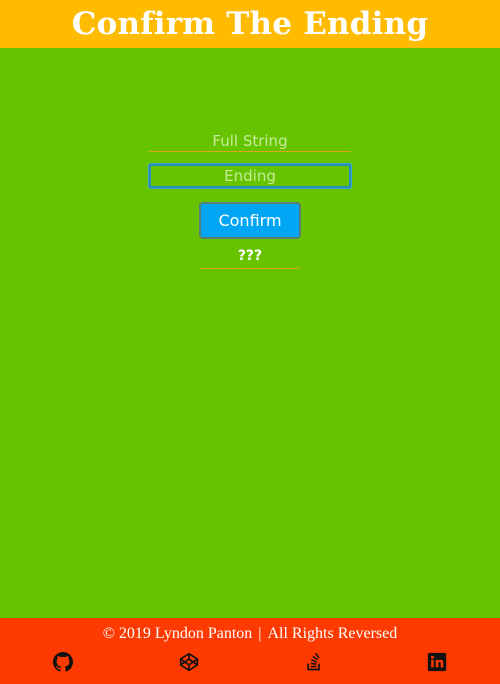 The height and width of the screenshot is (684, 500). I want to click on codepen-icon, so click(189, 662).